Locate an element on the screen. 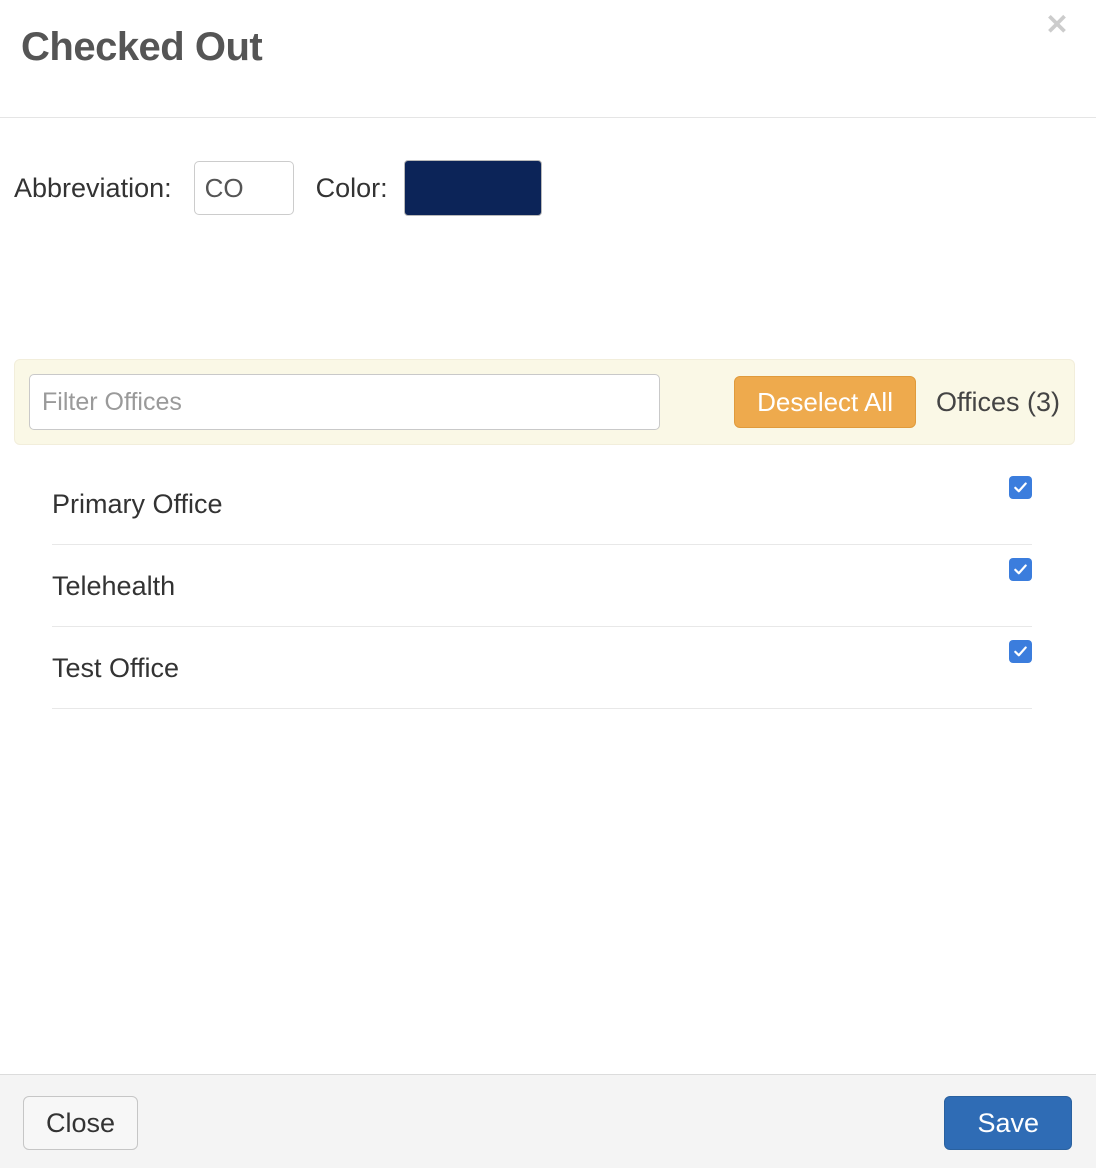 The image size is (1096, 1168). close-icon: ✕ is located at coordinates (1057, 25).